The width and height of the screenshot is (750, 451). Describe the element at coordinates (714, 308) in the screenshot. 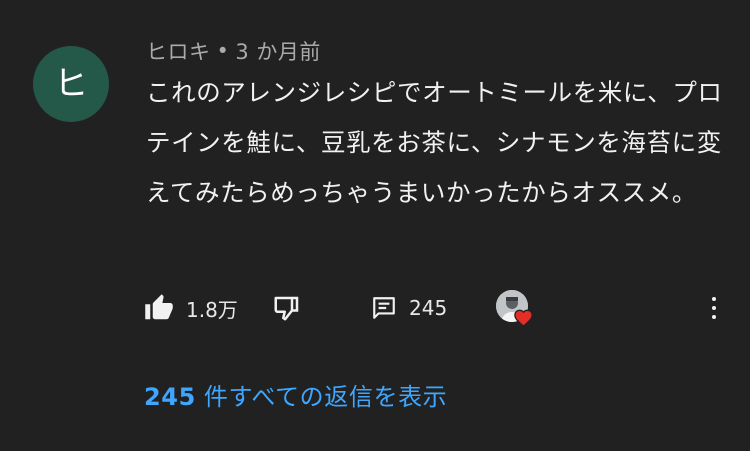

I see `more-vert-icon` at that location.